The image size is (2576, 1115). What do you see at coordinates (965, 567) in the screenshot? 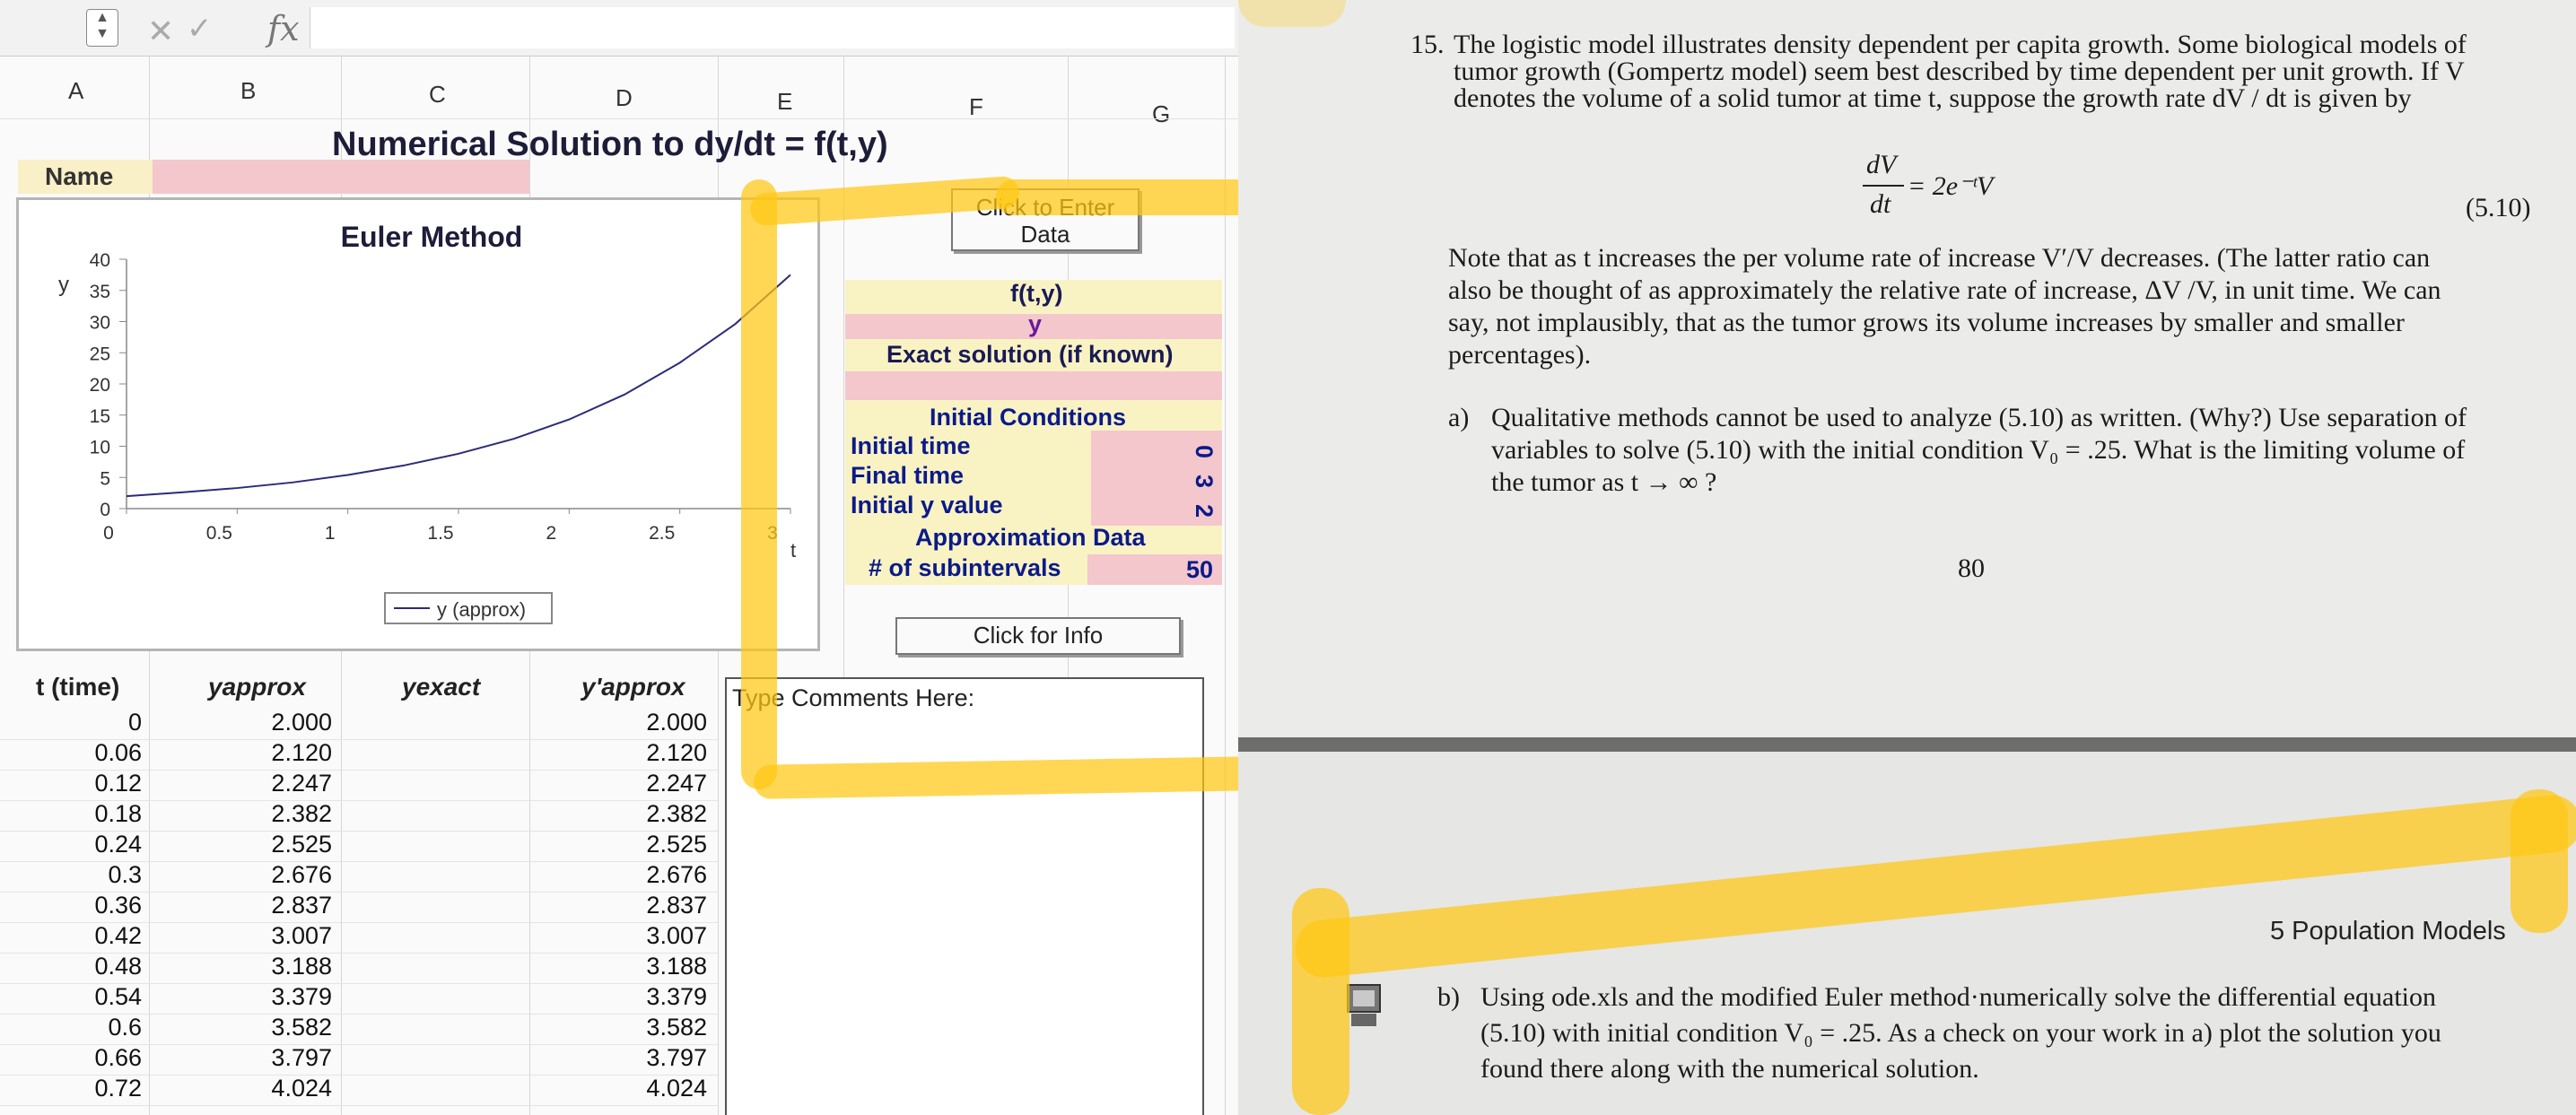
I see `subintervals-label: # of subintervals` at bounding box center [965, 567].